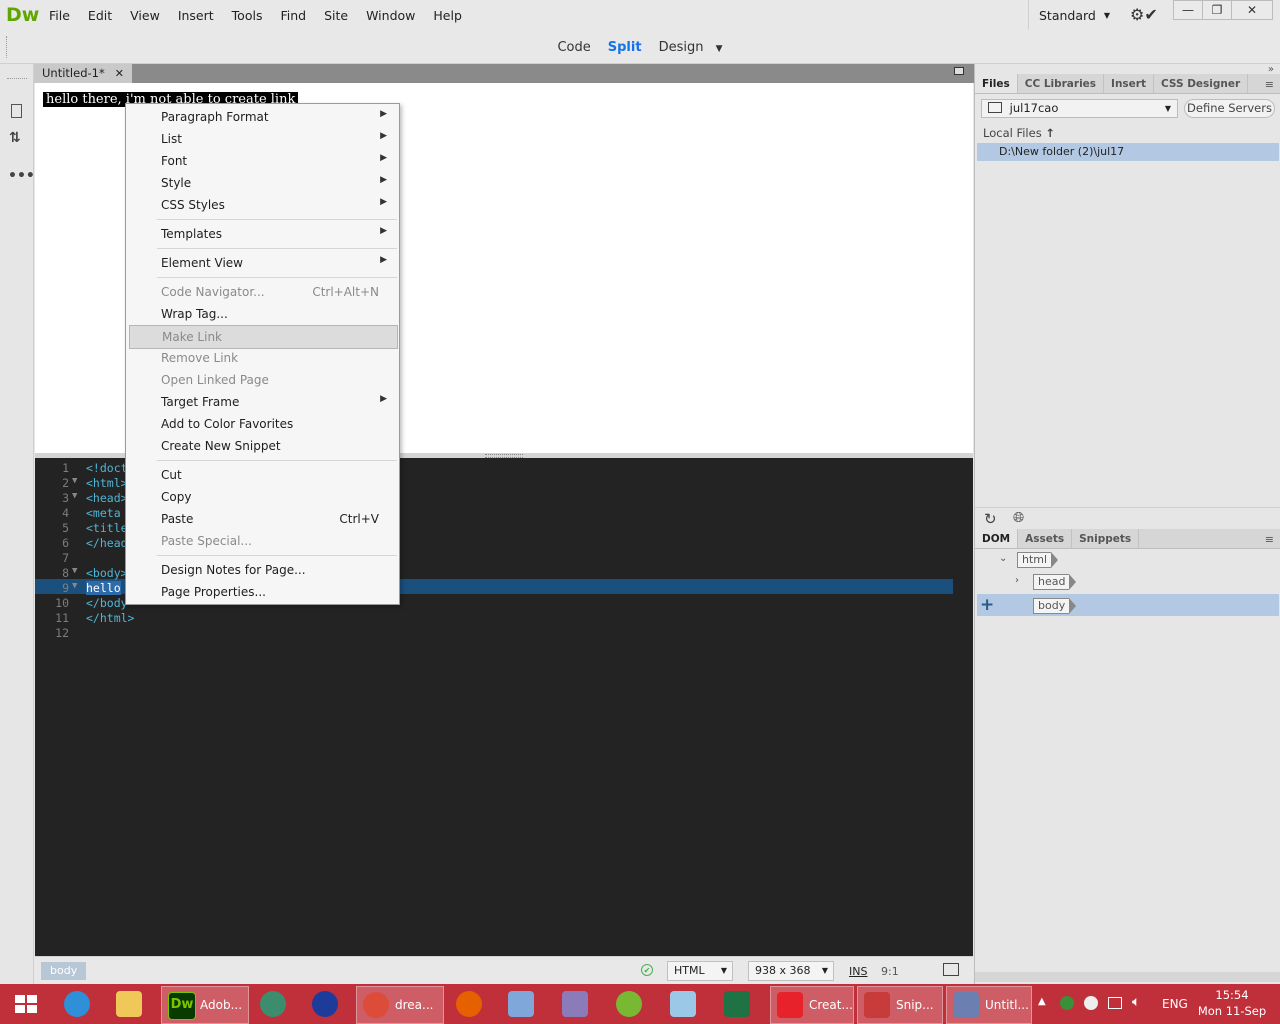  What do you see at coordinates (990, 519) in the screenshot?
I see `refresh-icon: ↻` at bounding box center [990, 519].